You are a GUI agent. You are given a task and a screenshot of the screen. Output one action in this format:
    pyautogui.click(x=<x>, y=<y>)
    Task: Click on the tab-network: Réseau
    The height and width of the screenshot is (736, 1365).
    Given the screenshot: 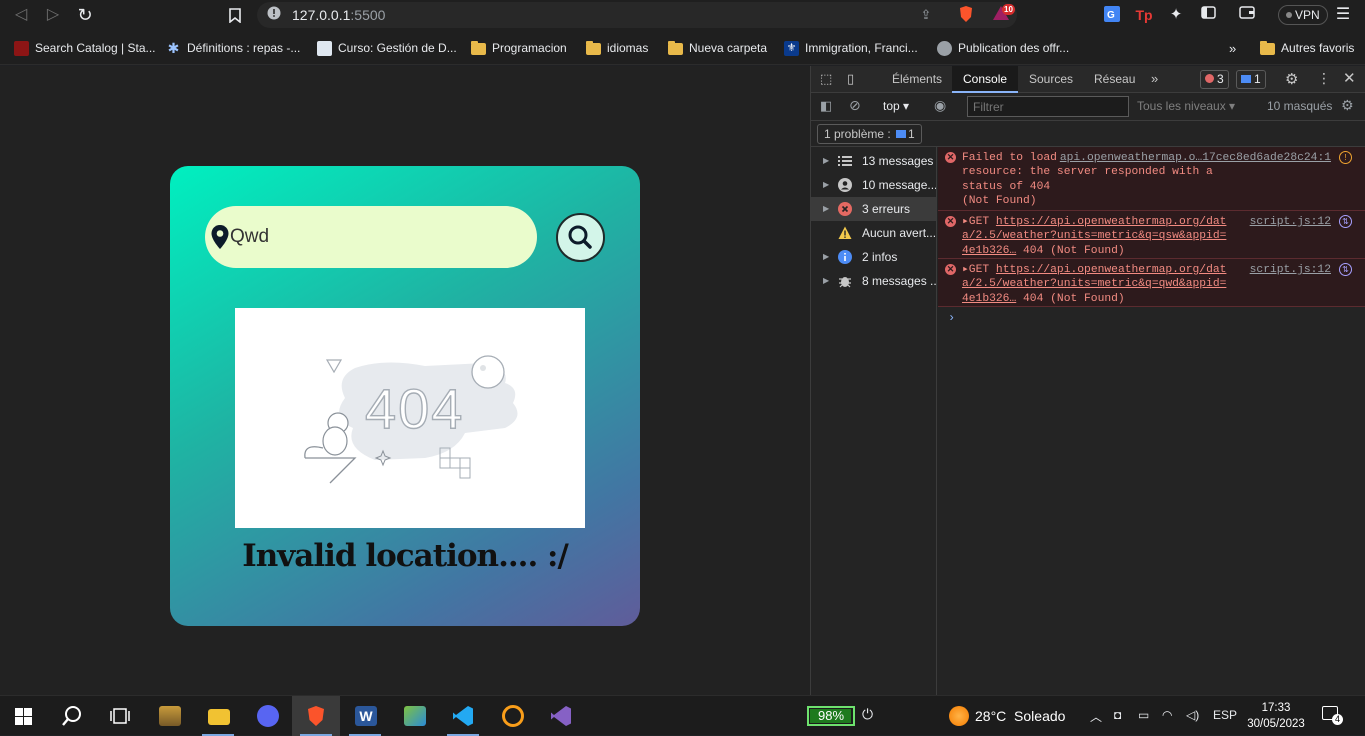 What is the action you would take?
    pyautogui.click(x=1114, y=79)
    